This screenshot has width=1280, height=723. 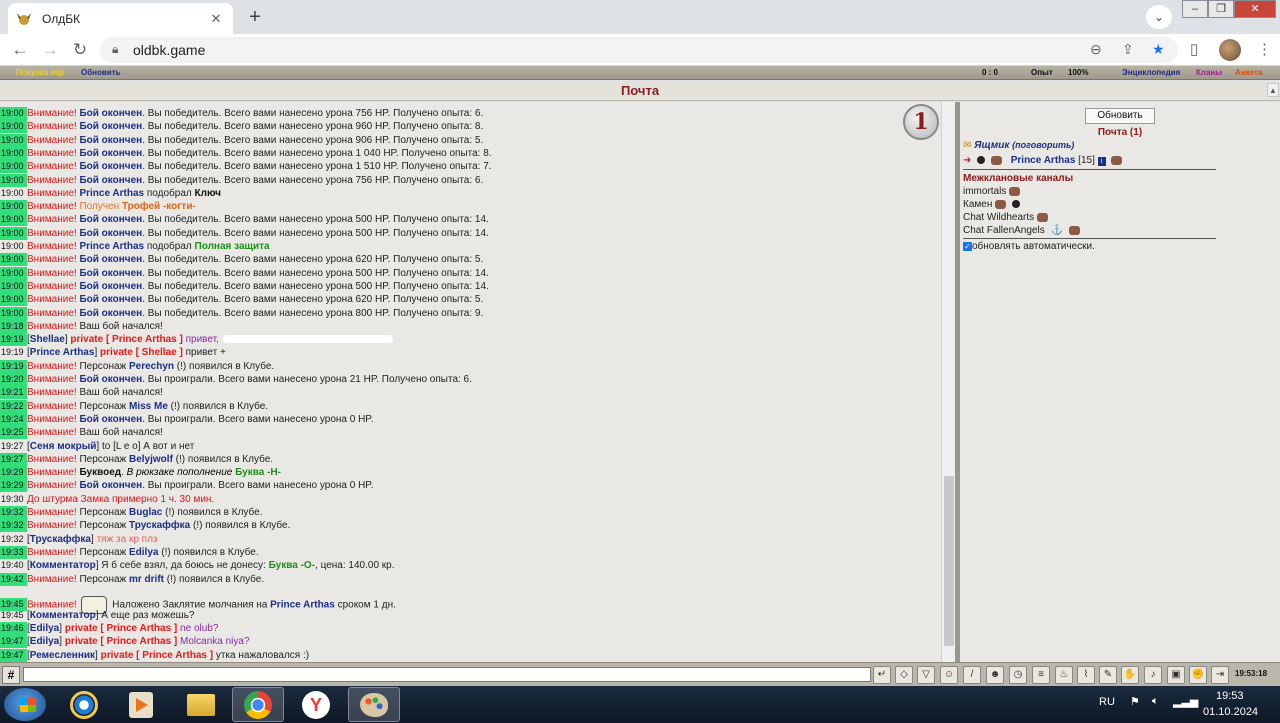 I want to click on profile-avatar, so click(x=1230, y=50).